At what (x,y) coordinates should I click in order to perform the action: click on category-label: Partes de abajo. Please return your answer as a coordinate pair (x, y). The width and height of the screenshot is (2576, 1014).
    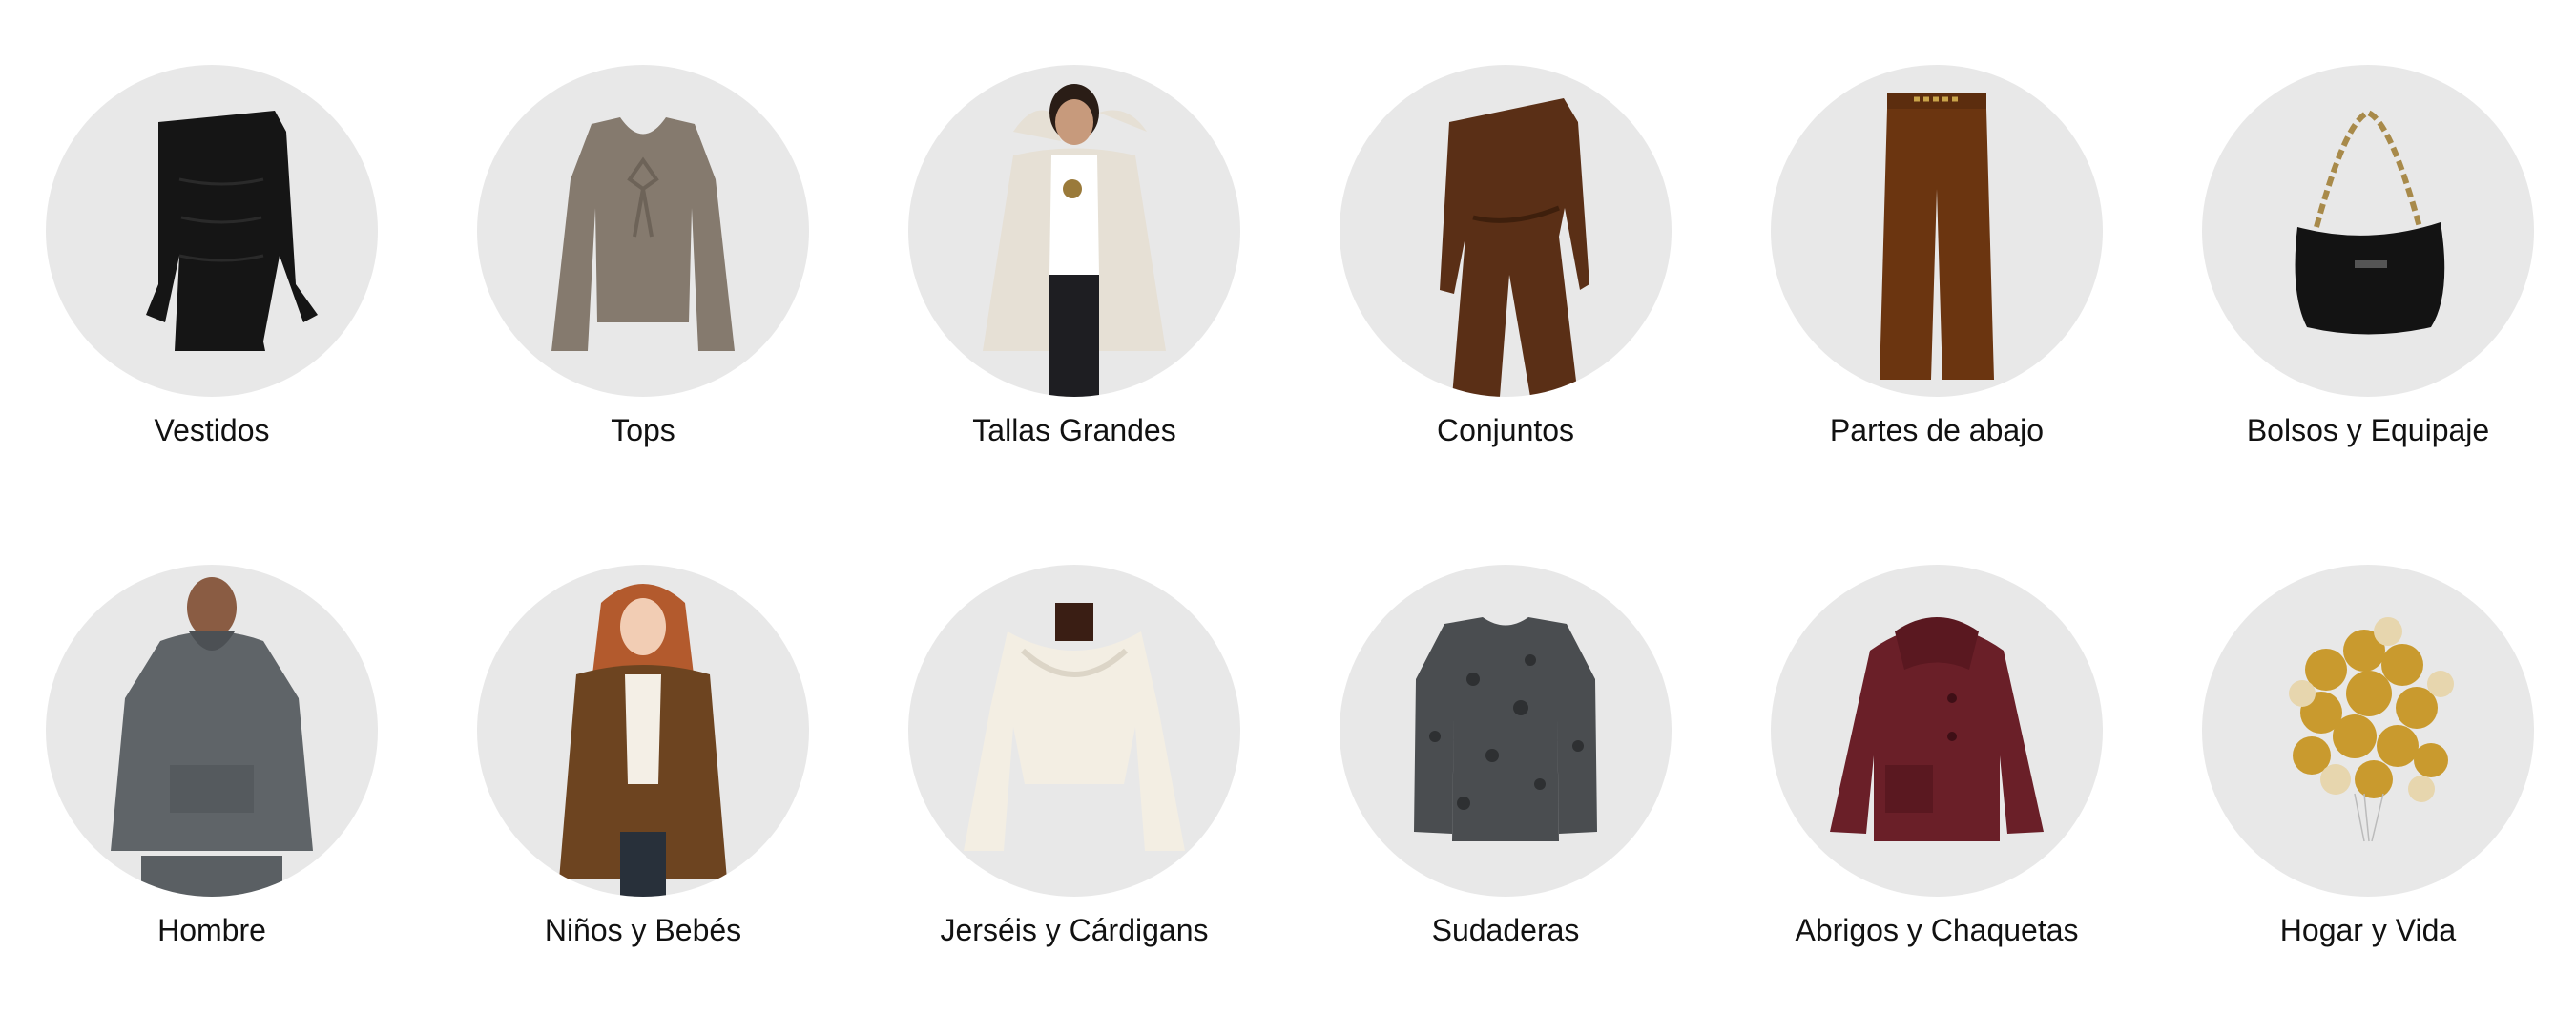
    Looking at the image, I should click on (1937, 430).